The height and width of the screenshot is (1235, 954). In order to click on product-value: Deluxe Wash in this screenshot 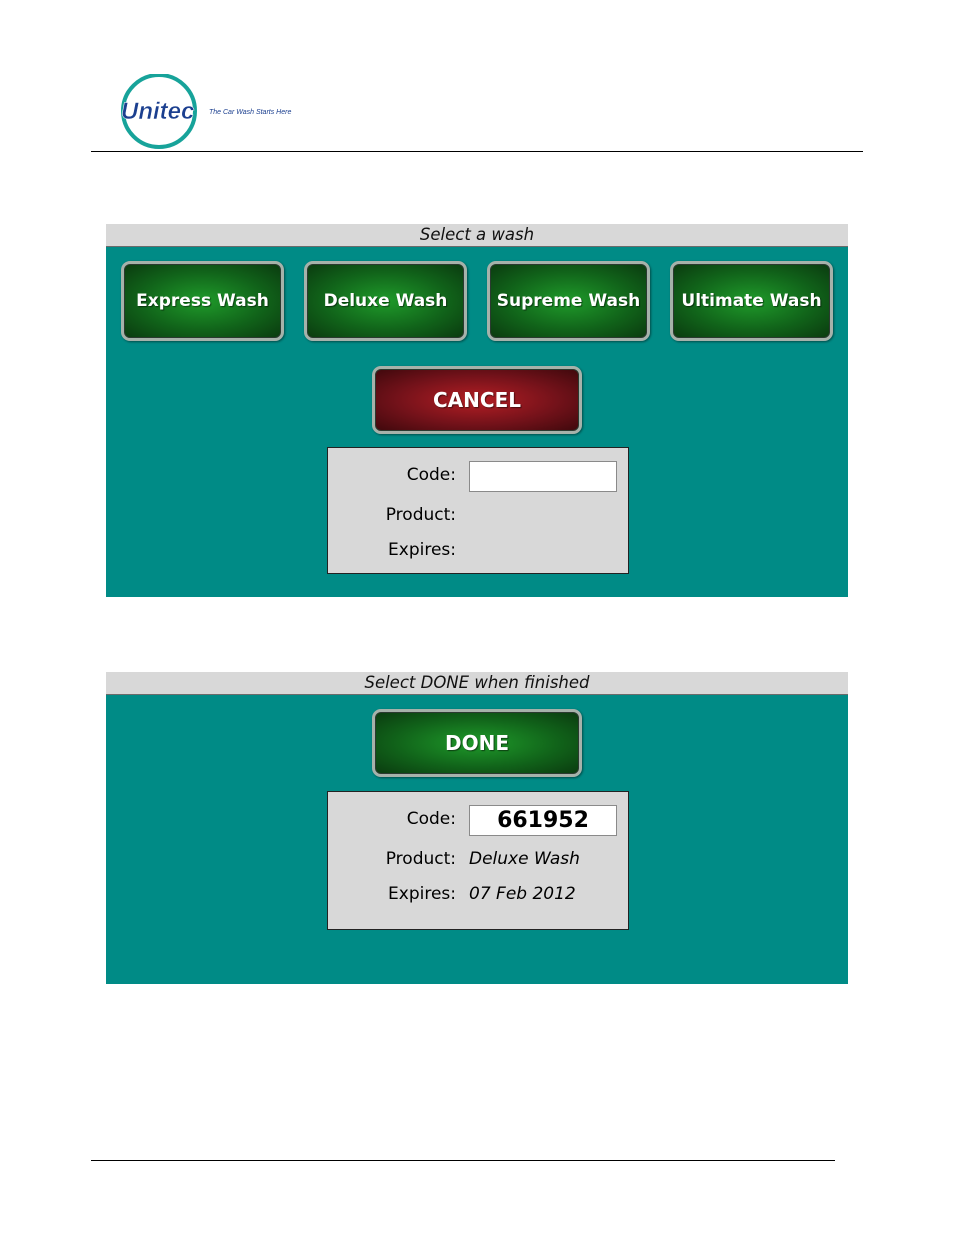, I will do `click(524, 859)`.